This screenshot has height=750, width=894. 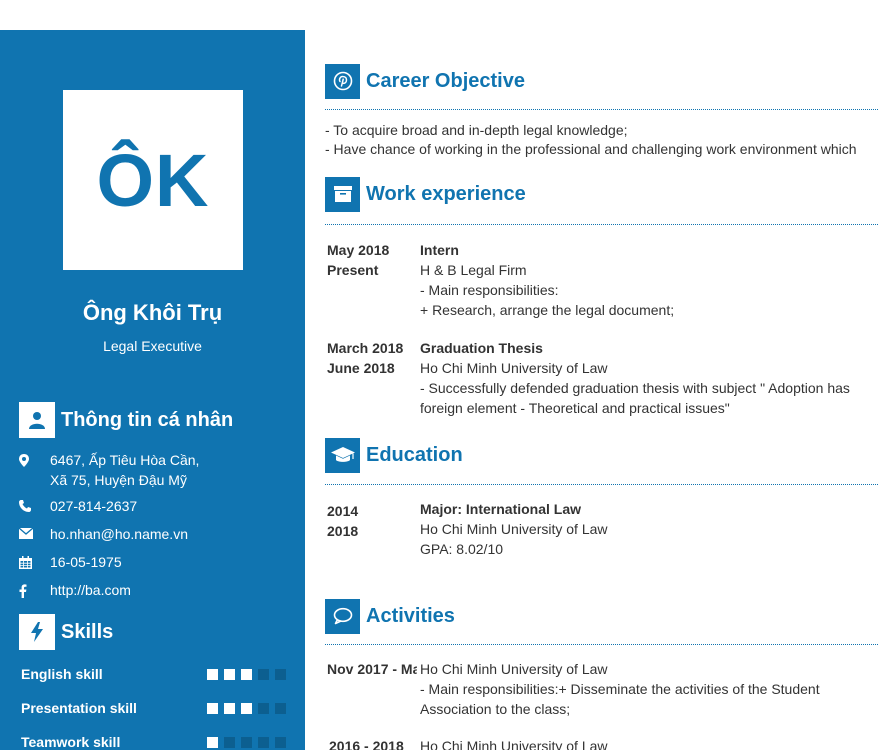 I want to click on entry-body: Ho Chi Minh University of Law, so click(x=642, y=743).